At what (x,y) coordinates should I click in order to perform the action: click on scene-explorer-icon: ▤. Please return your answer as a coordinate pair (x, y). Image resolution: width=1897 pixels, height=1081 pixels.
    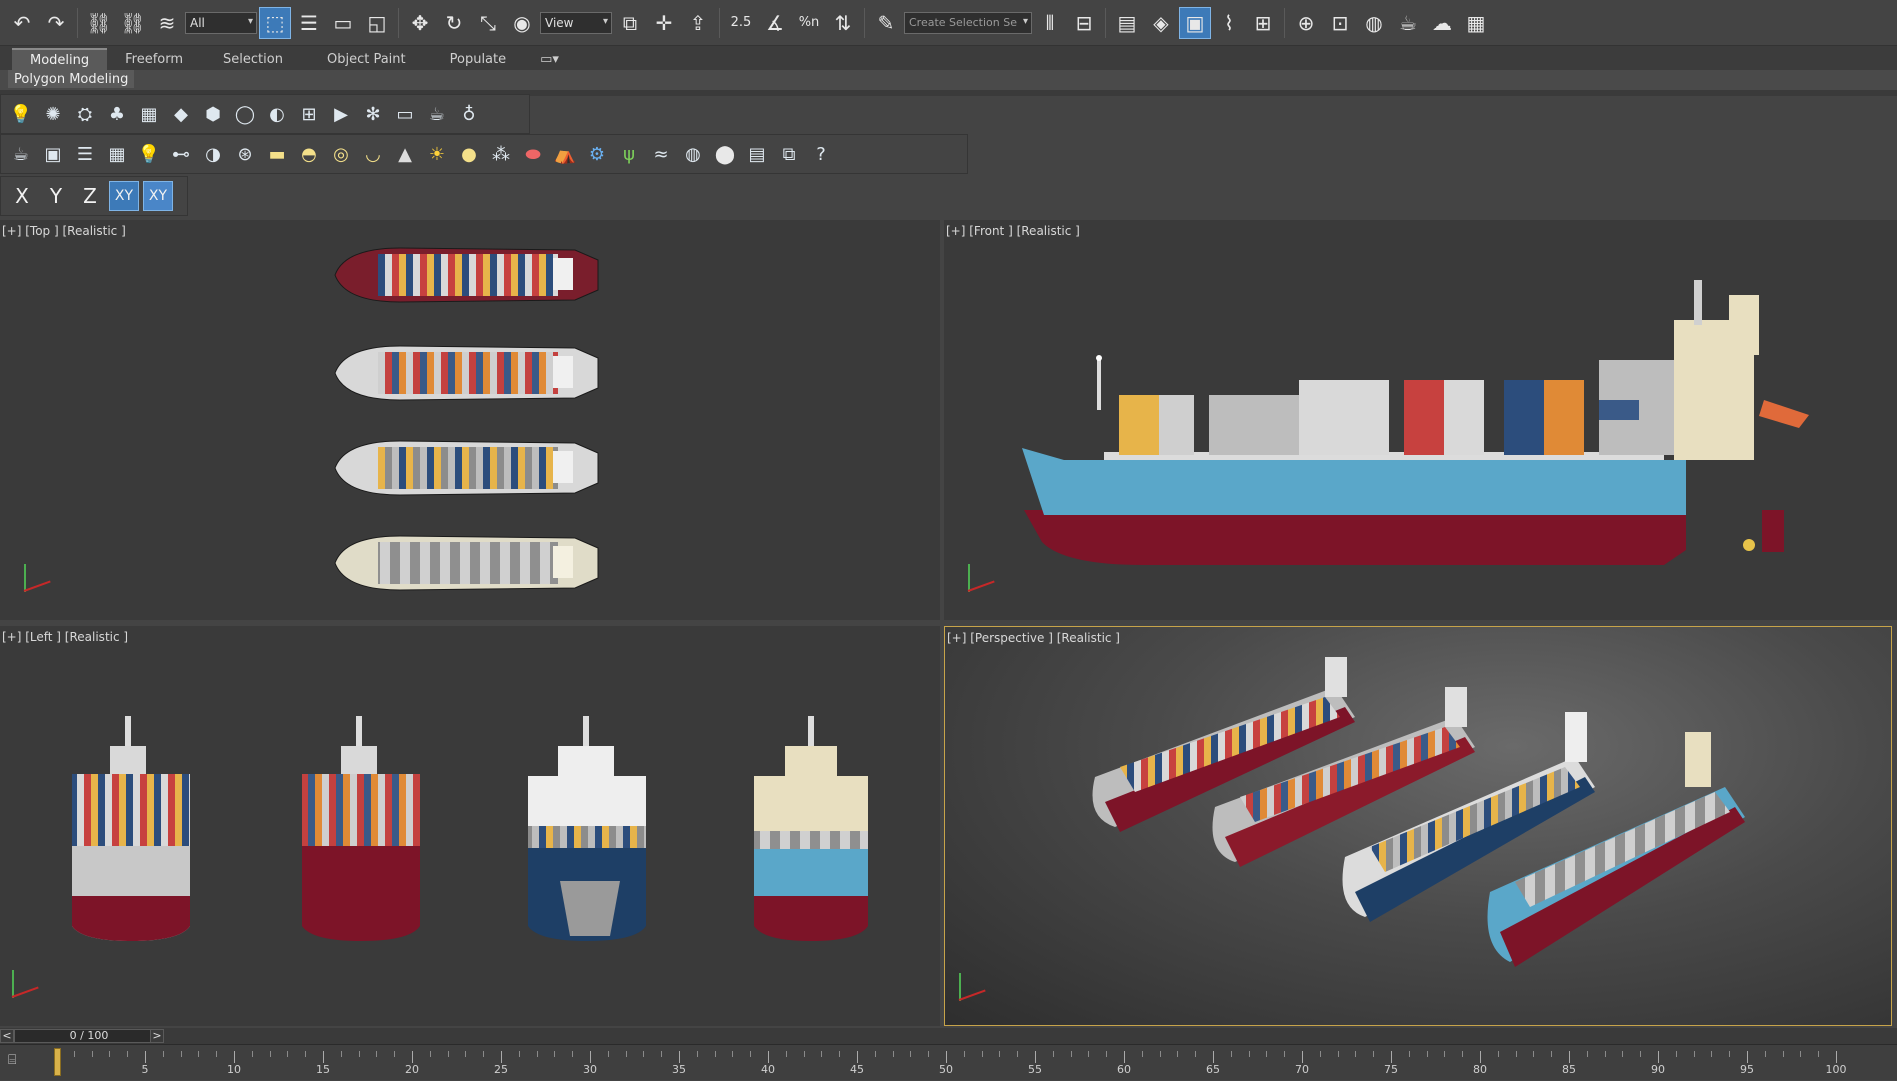
    Looking at the image, I should click on (1127, 23).